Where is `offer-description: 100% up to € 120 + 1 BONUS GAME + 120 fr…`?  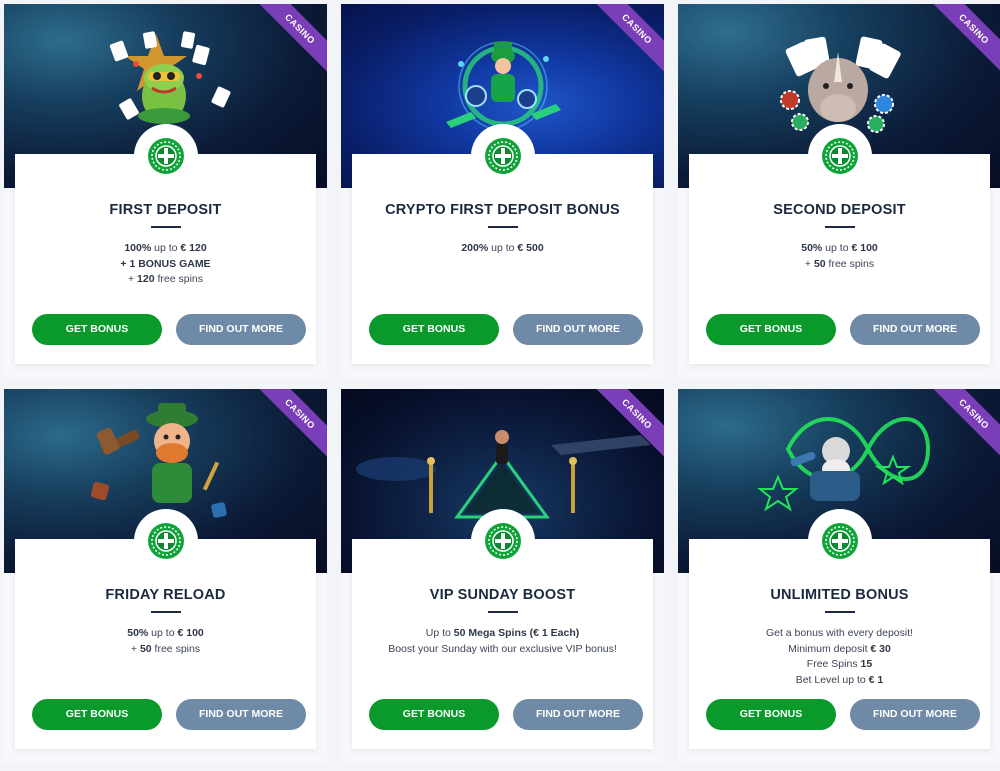 offer-description: 100% up to € 120 + 1 BONUS GAME + 120 fr… is located at coordinates (165, 264).